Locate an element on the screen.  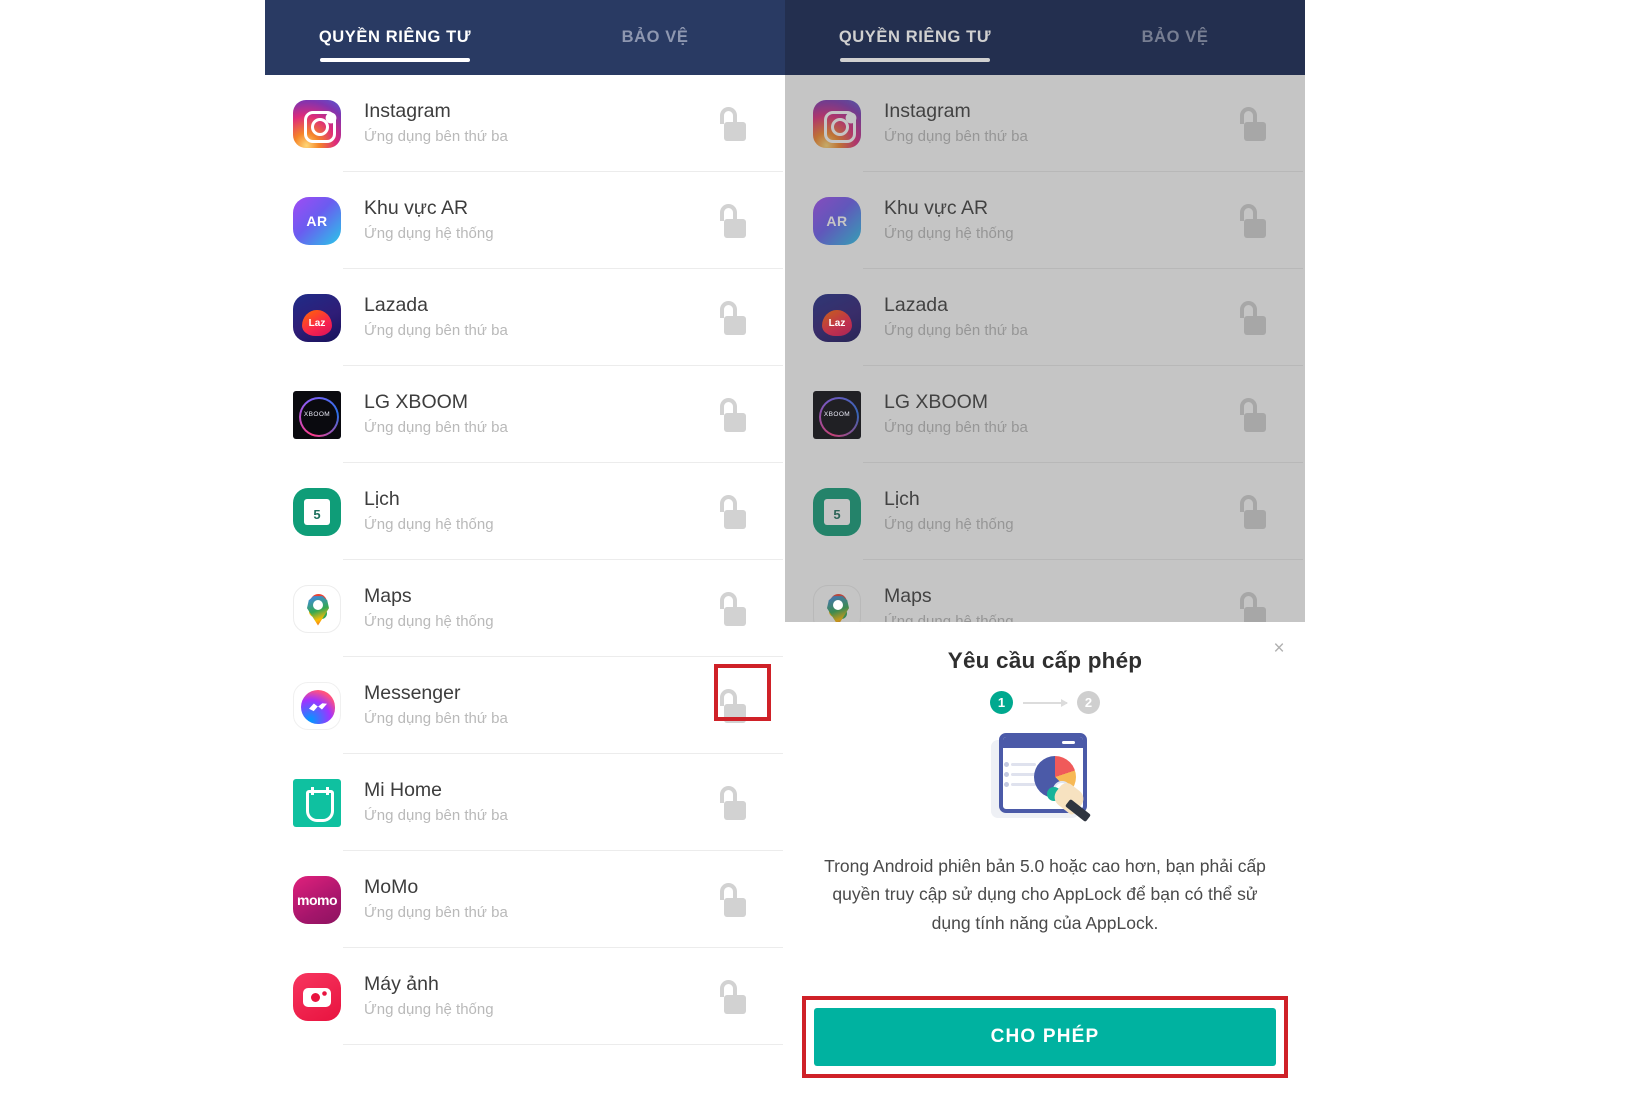
tab-privacy: QUYỀN RIÊNG TƯ is located at coordinates (395, 37).